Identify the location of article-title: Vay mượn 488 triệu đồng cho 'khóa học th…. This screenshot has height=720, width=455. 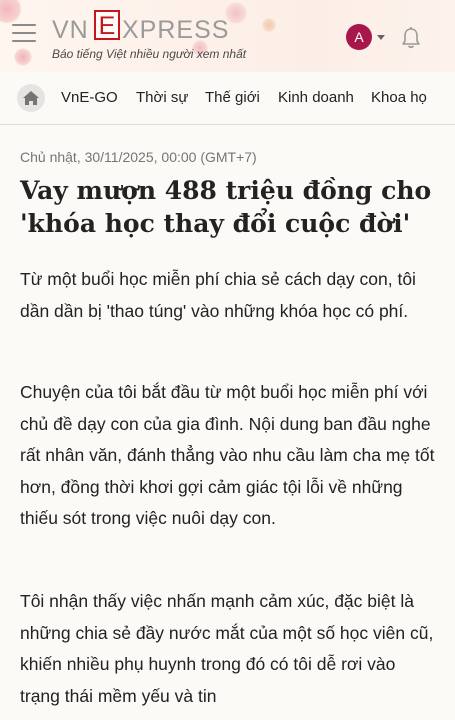
(226, 207).